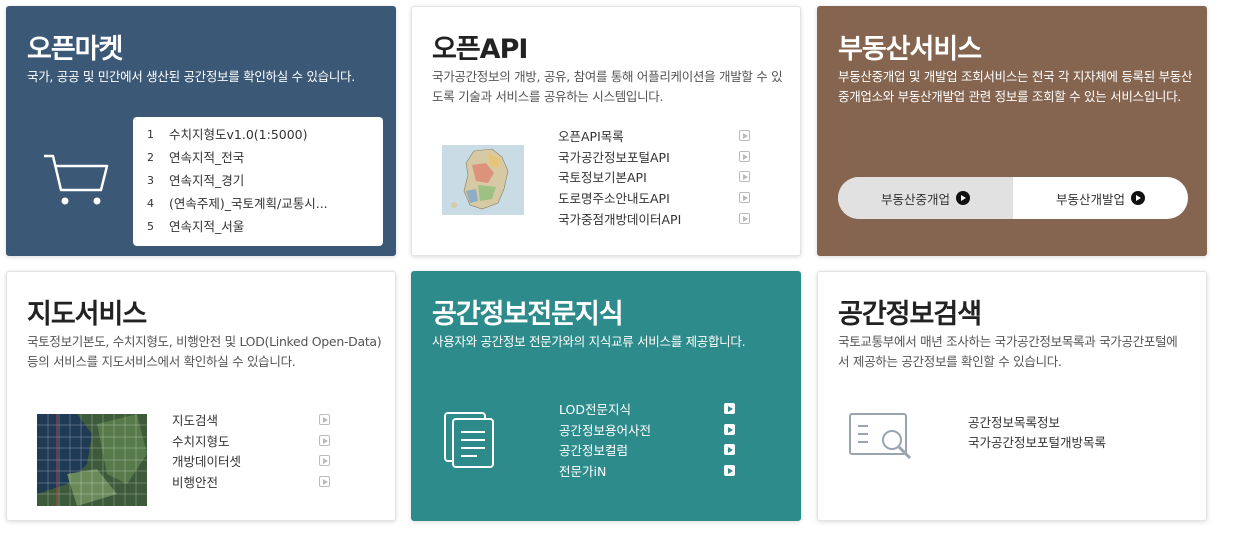  Describe the element at coordinates (261, 157) in the screenshot. I see `rank-label: 연속지적_전국` at that location.